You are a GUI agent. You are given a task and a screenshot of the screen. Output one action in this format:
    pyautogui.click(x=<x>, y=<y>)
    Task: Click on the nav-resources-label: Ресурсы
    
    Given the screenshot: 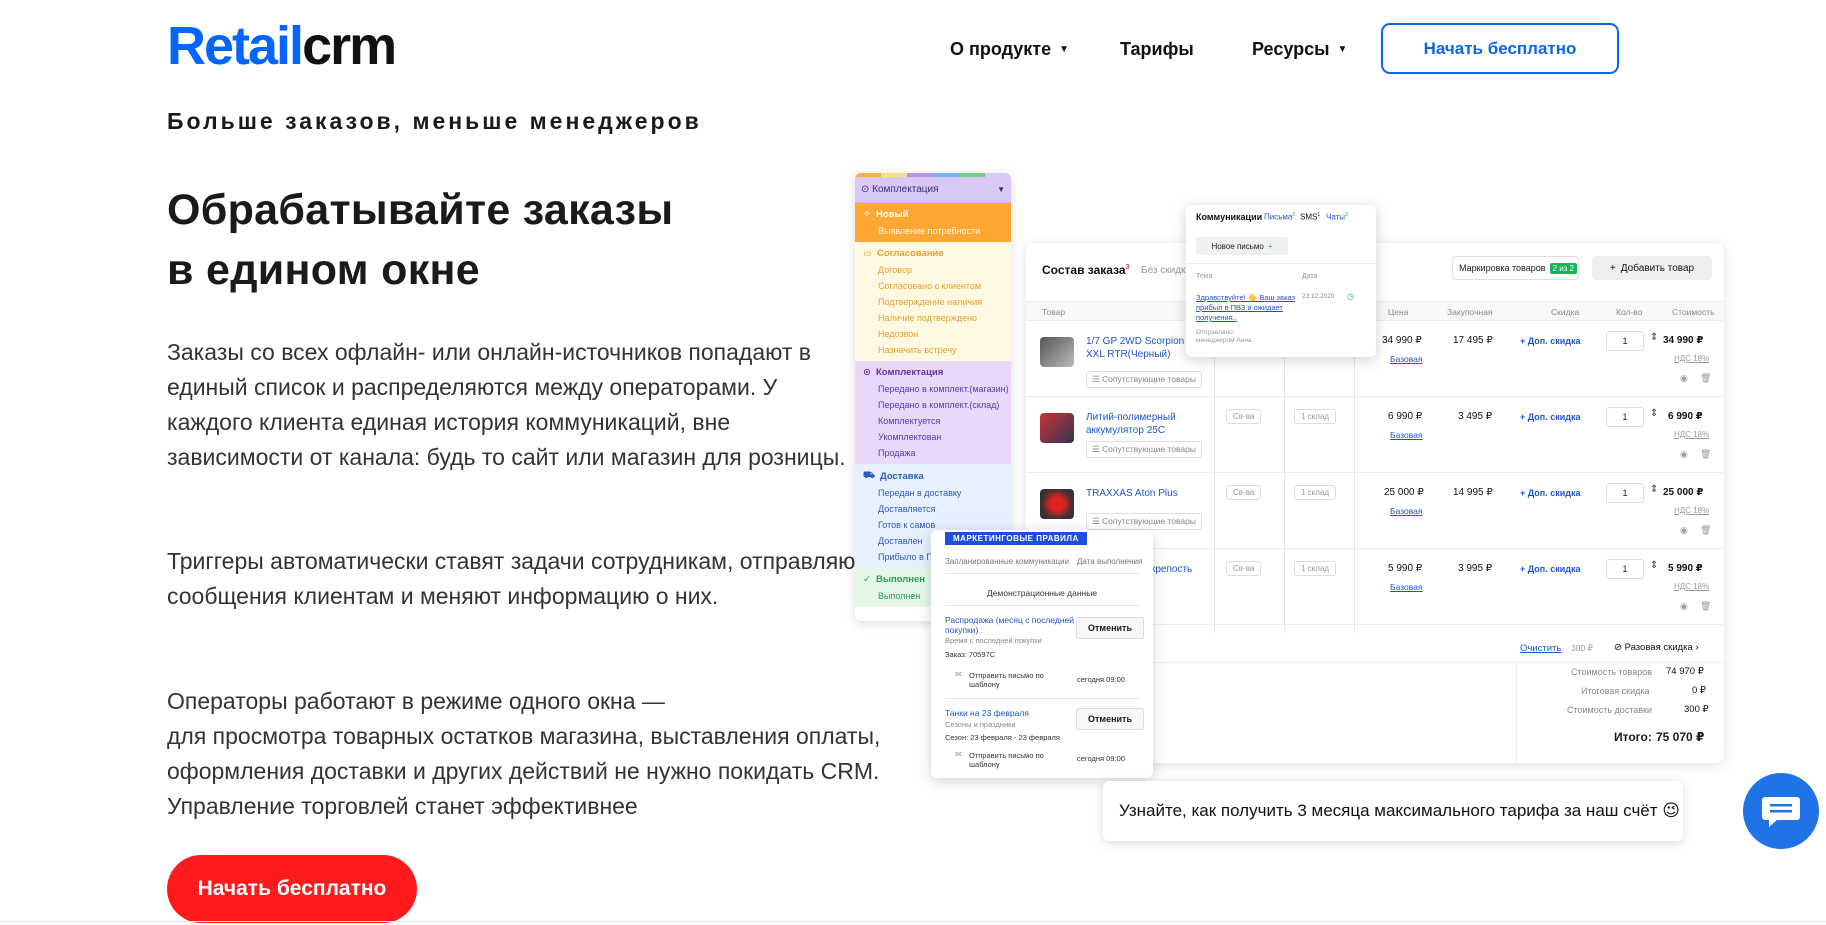 What is the action you would take?
    pyautogui.click(x=1291, y=48)
    